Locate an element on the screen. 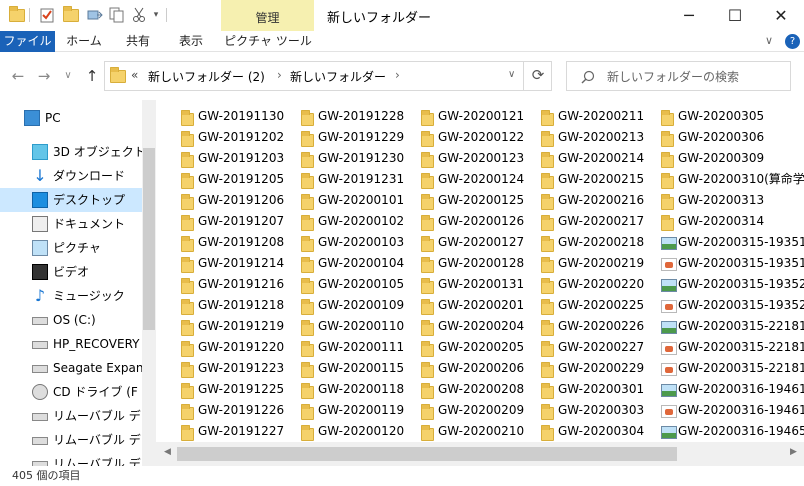  nav-scrollbar-thumb is located at coordinates (149, 239).